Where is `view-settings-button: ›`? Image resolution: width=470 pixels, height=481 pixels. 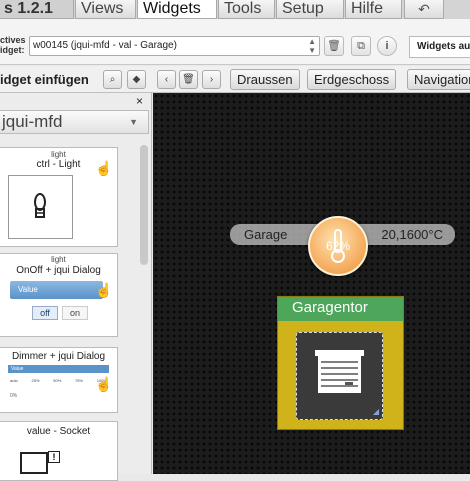
view-settings-button: › is located at coordinates (211, 79).